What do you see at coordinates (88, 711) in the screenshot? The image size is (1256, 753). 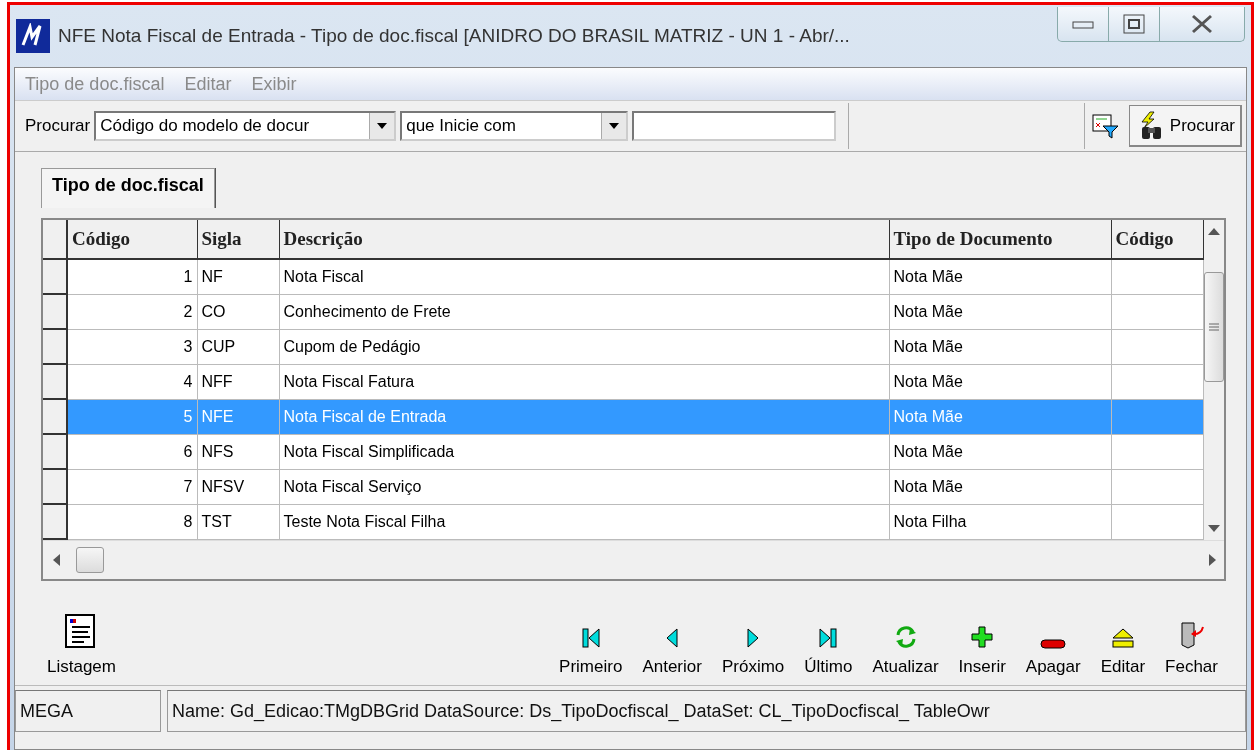 I see `status-panel: MEGA` at bounding box center [88, 711].